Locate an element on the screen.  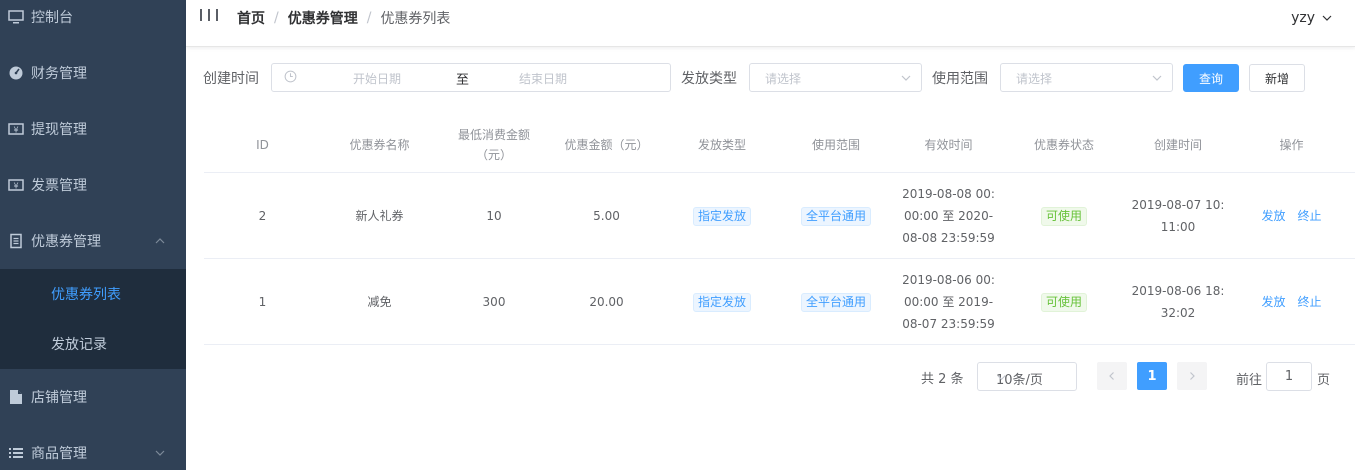
start-date-input: 开始日期 is located at coordinates (377, 78).